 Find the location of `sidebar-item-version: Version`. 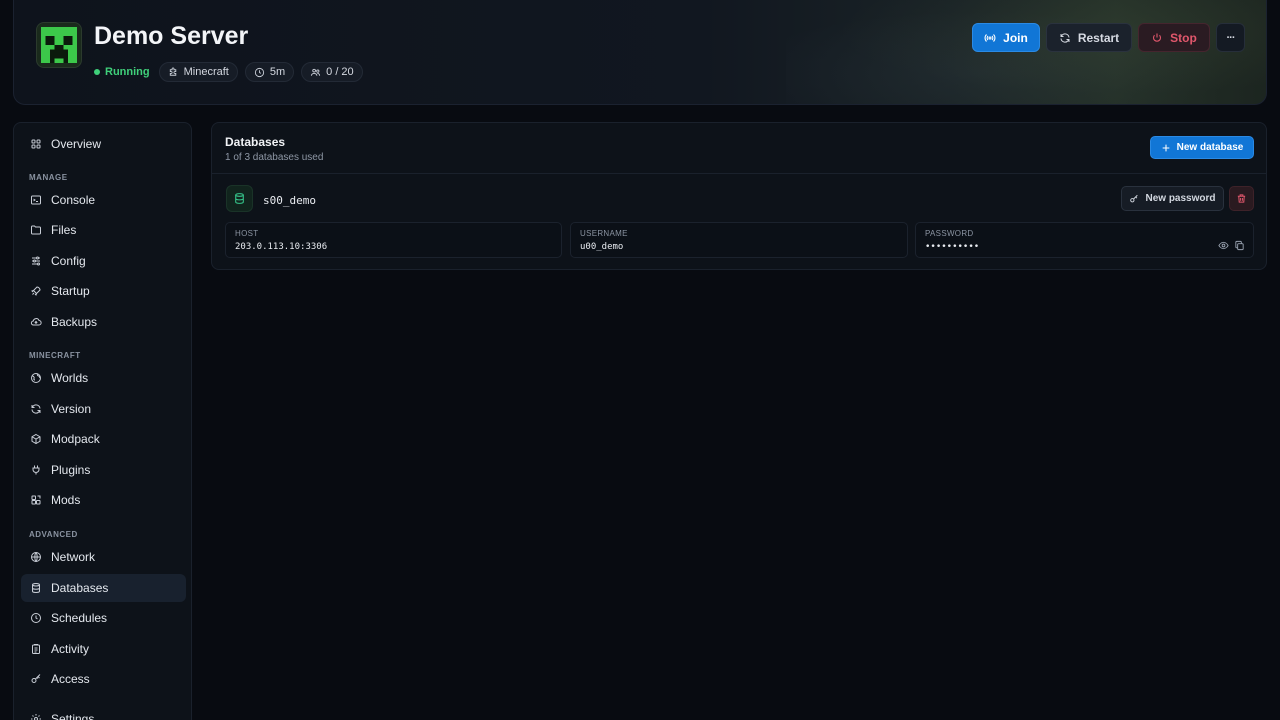

sidebar-item-version: Version is located at coordinates (103, 409).